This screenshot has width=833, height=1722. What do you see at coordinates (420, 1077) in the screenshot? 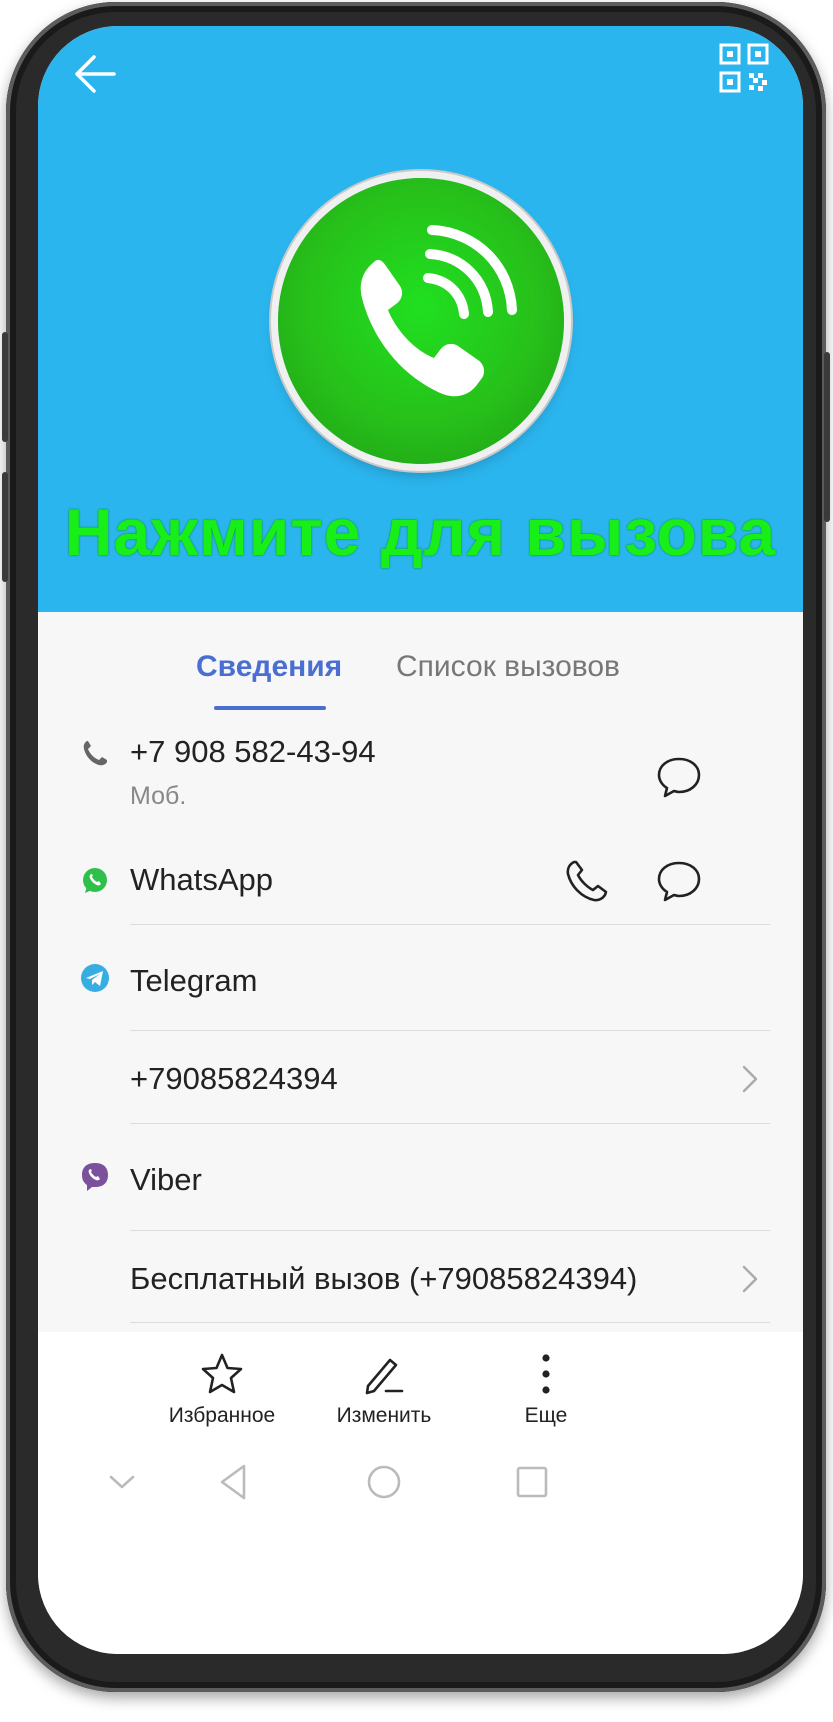
I see `telegram-entry-row: +79085824394` at bounding box center [420, 1077].